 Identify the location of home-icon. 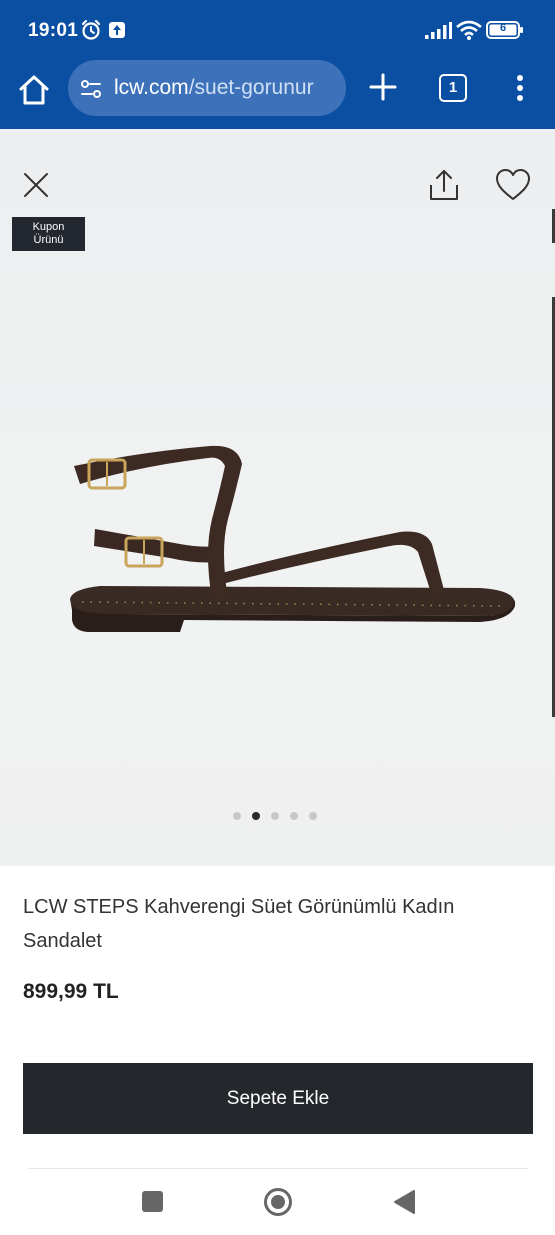
(34, 90).